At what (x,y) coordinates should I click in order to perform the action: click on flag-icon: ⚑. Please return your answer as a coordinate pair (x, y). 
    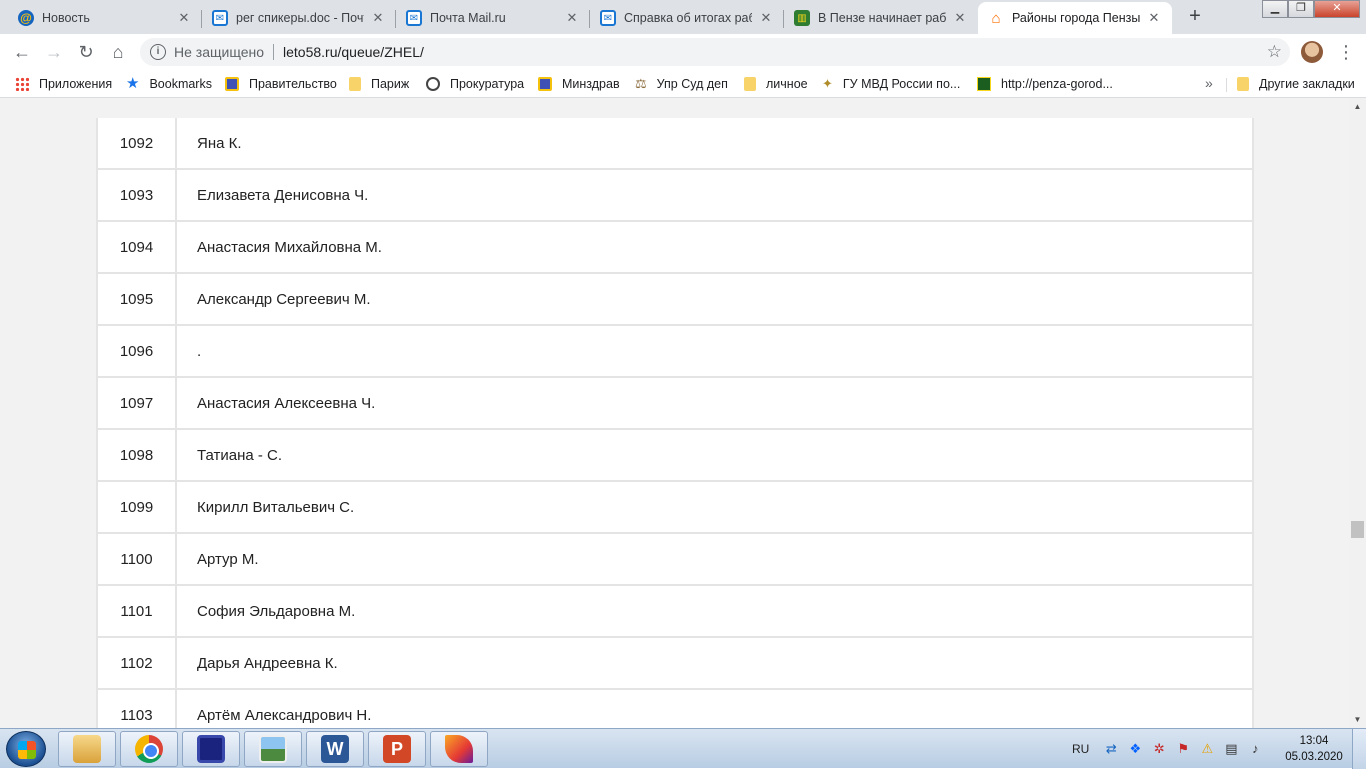
    Looking at the image, I should click on (1183, 749).